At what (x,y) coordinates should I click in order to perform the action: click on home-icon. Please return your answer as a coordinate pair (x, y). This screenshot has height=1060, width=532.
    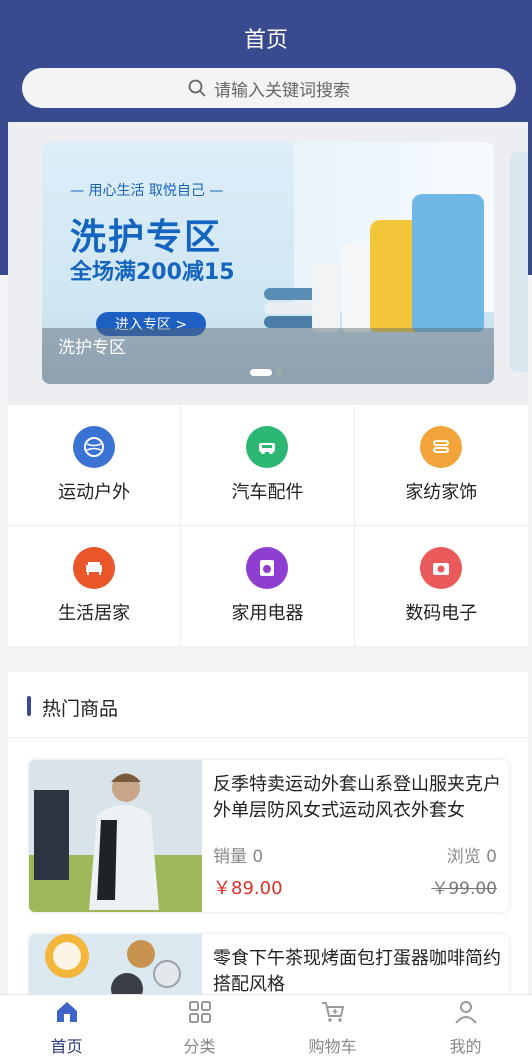
    Looking at the image, I should click on (67, 1014).